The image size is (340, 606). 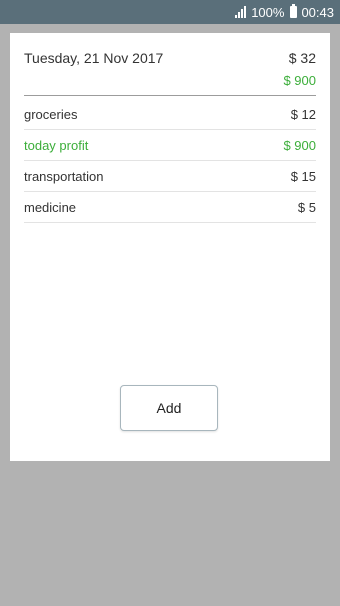 What do you see at coordinates (64, 176) in the screenshot?
I see `entry-label: transportation` at bounding box center [64, 176].